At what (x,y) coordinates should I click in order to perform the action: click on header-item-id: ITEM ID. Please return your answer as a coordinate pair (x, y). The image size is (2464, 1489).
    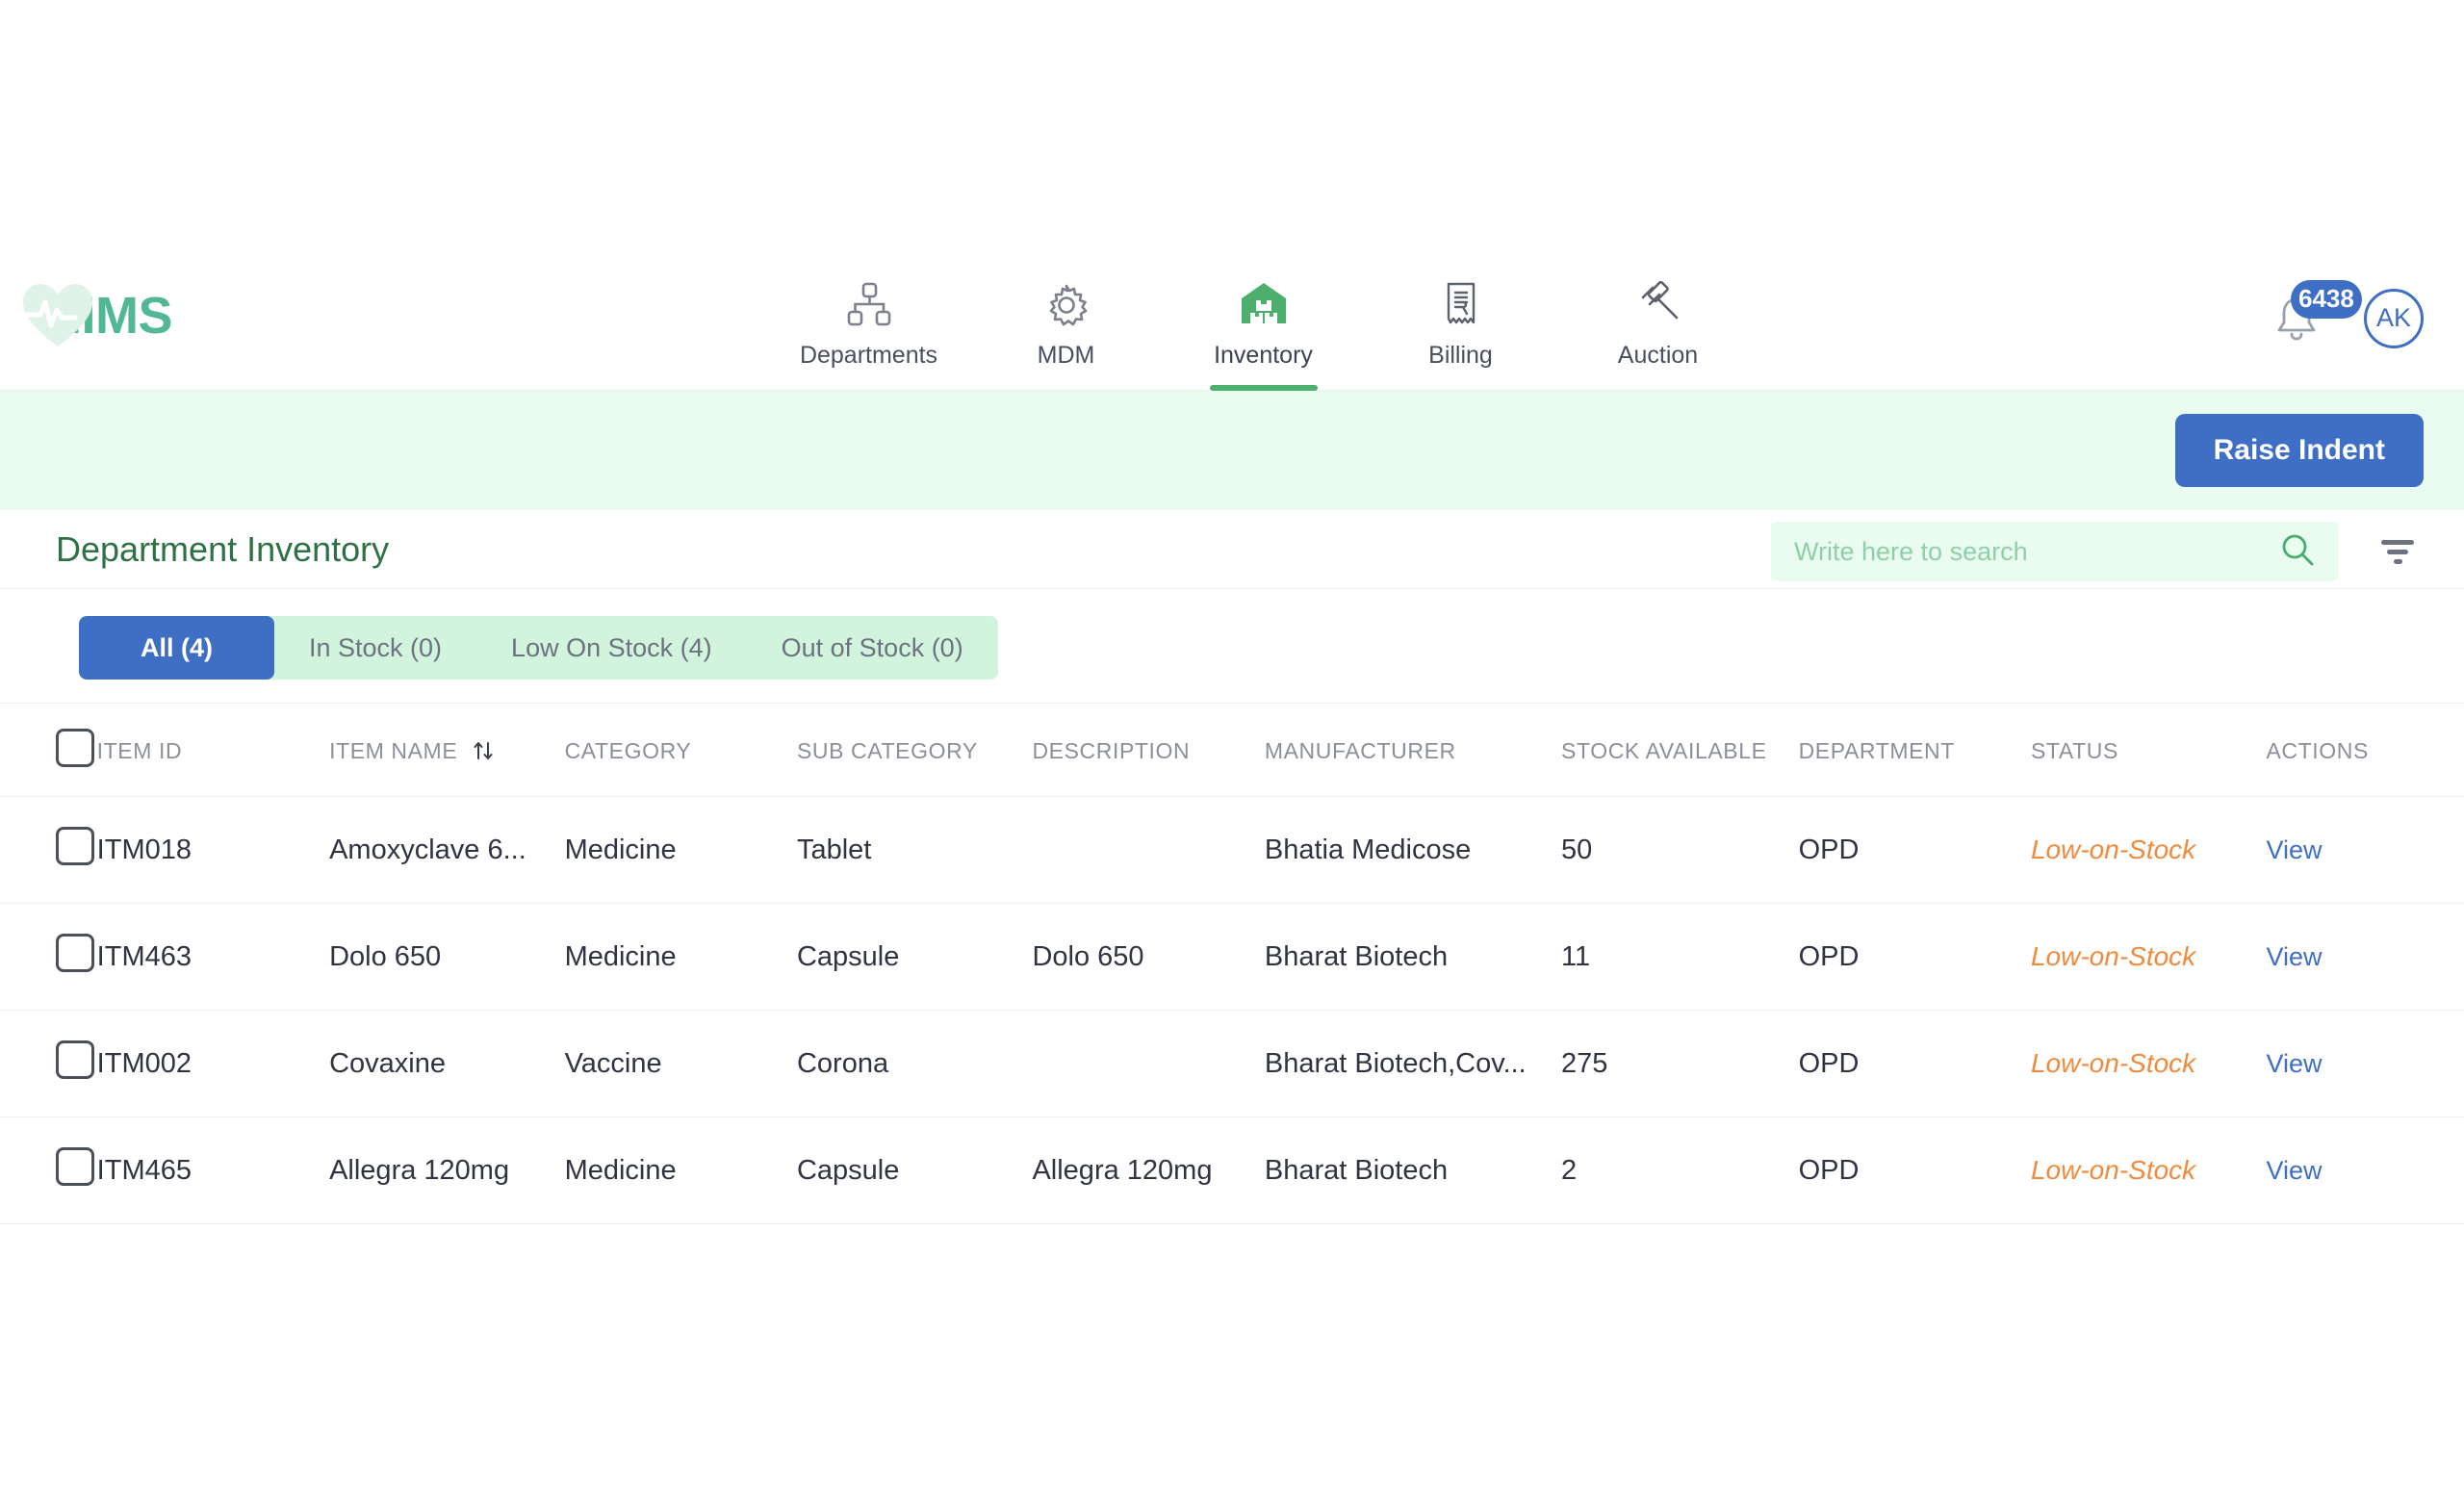
    Looking at the image, I should click on (213, 750).